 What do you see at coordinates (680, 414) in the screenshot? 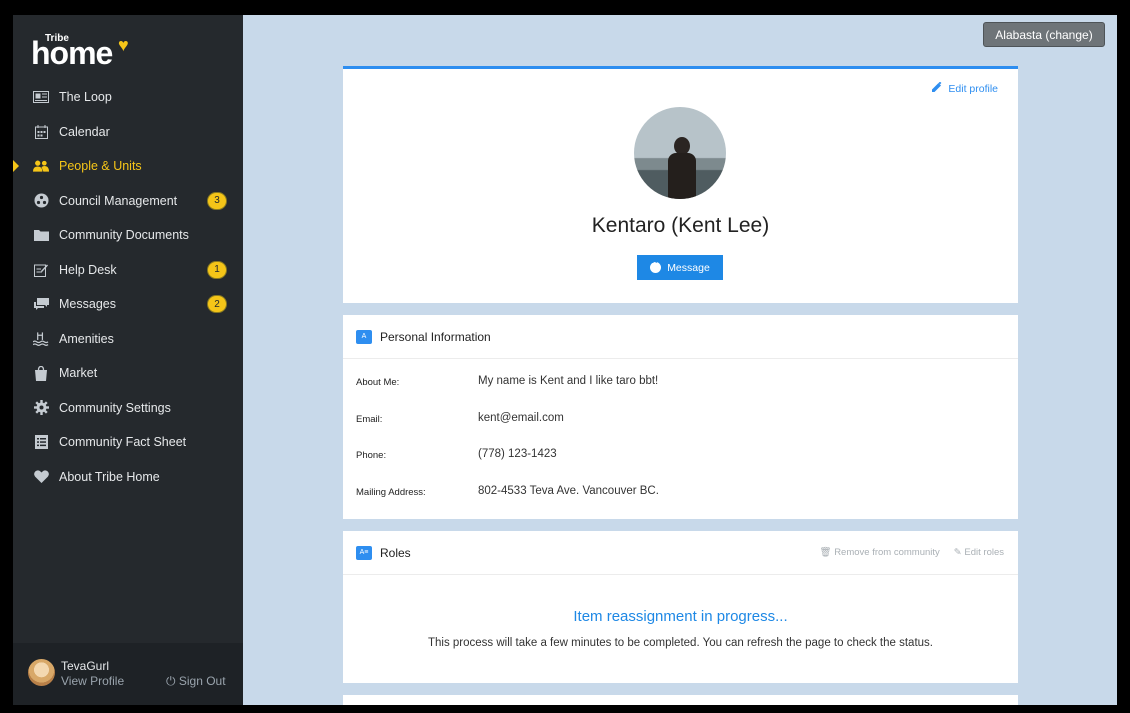
I see `info-row: Email: kent@email.com` at bounding box center [680, 414].